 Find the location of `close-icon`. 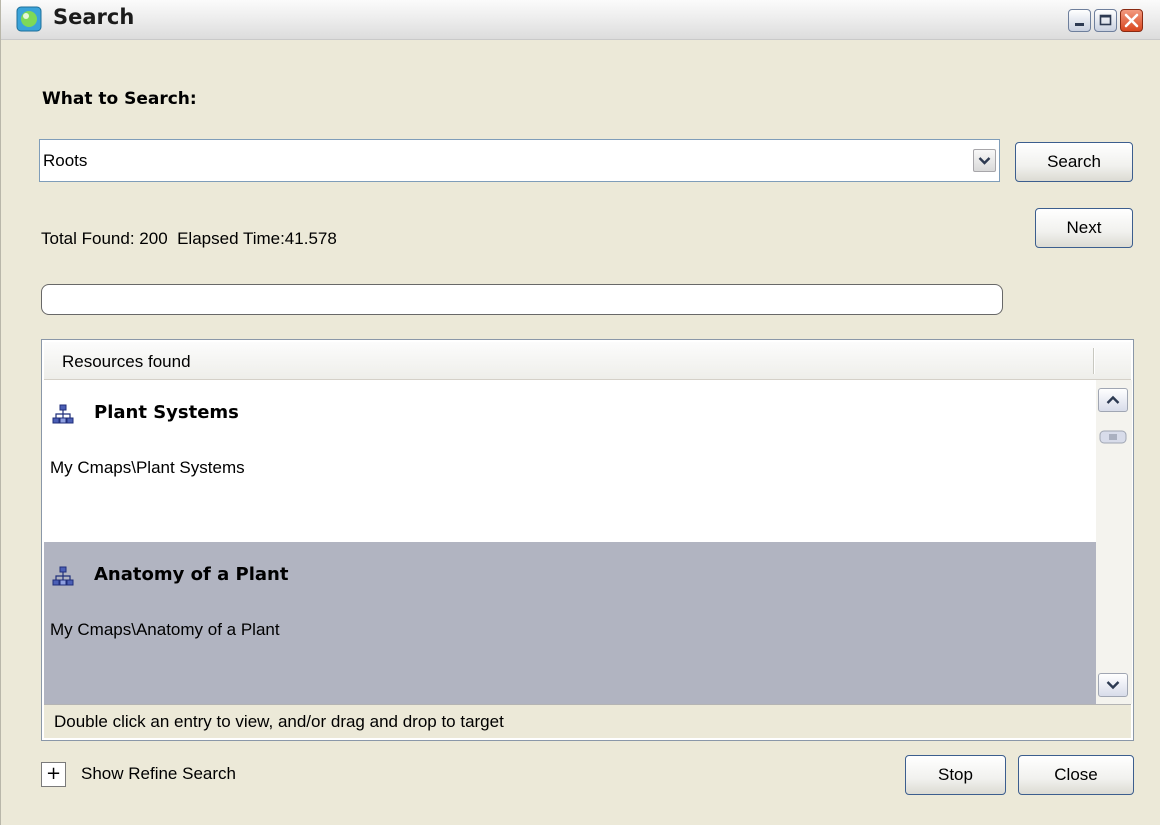

close-icon is located at coordinates (1131, 20).